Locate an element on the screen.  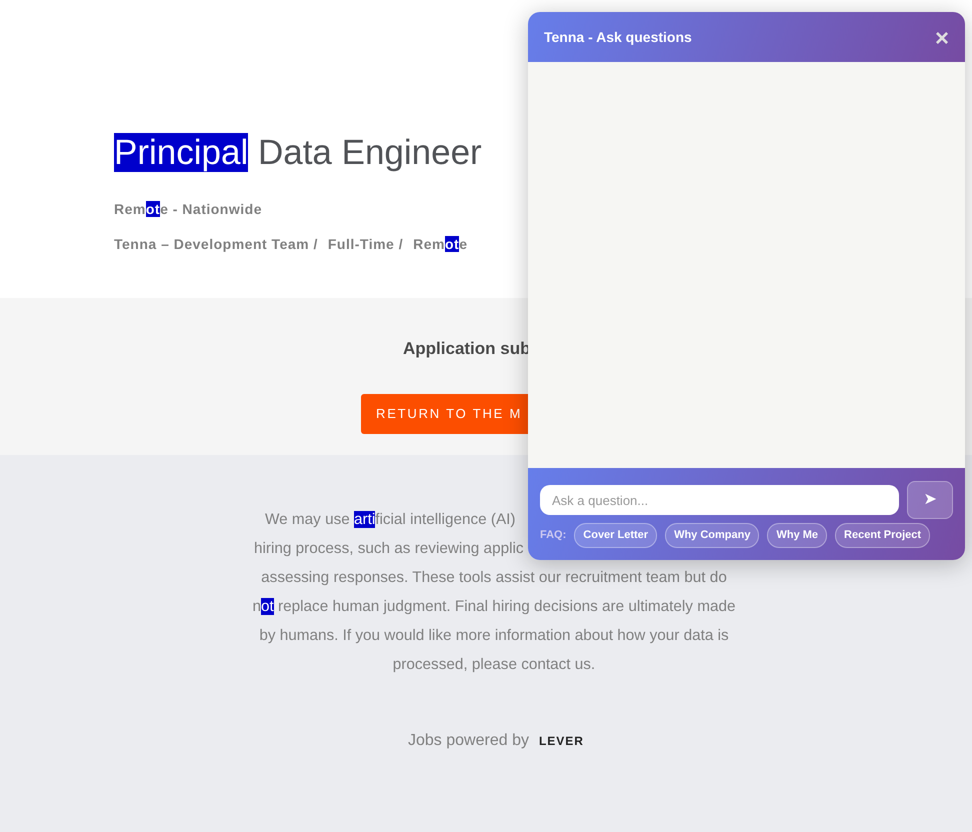
disclaimer-line: hiring process, such as reviewing applic is located at coordinates (388, 549).